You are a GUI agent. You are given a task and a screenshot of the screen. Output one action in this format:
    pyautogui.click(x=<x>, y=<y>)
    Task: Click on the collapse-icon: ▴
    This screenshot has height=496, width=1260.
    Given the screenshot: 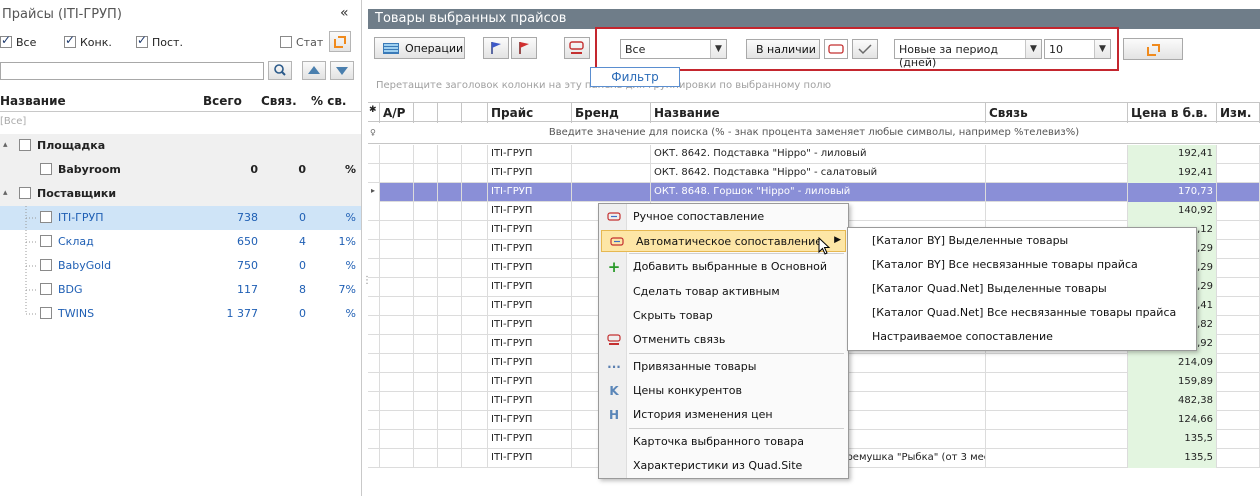 What is the action you would take?
    pyautogui.click(x=5, y=145)
    